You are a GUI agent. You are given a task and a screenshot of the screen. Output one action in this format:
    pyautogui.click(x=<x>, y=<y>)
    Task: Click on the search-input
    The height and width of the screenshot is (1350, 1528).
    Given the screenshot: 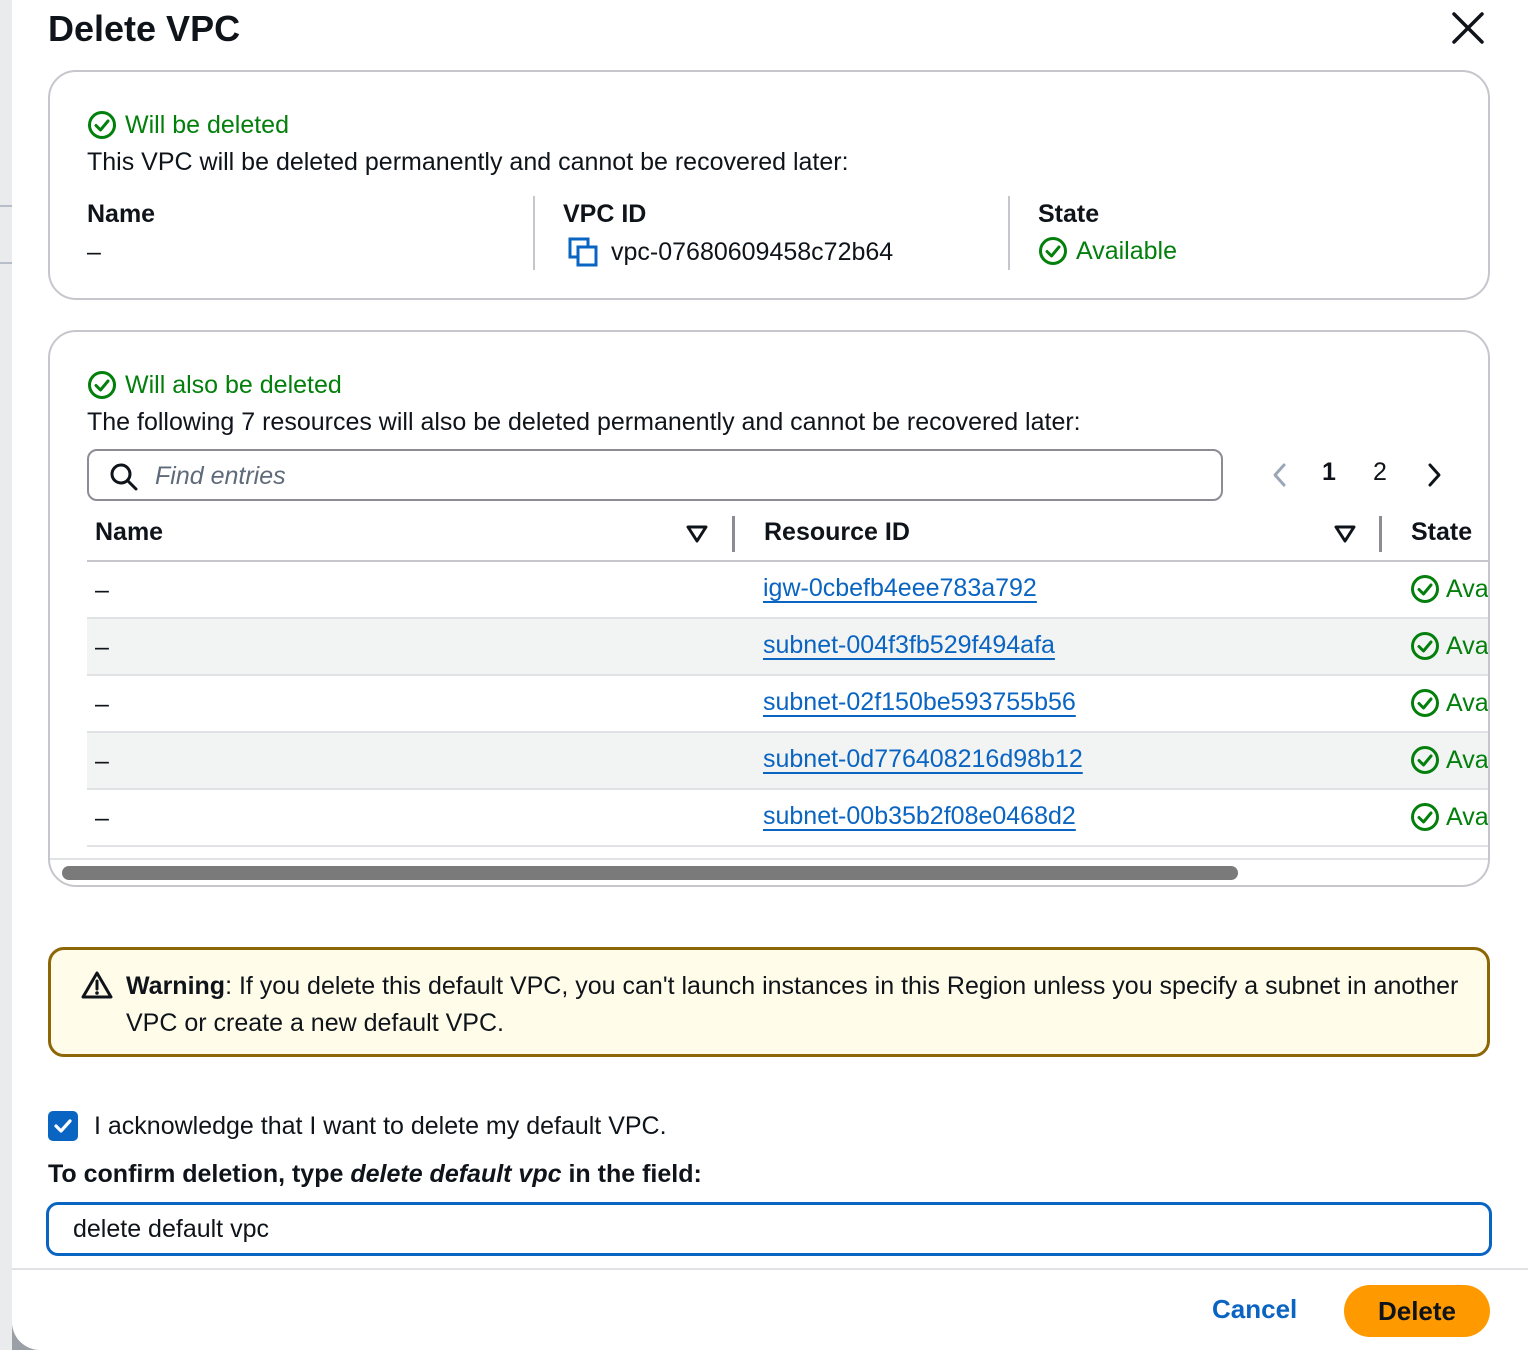 What is the action you would take?
    pyautogui.click(x=680, y=476)
    